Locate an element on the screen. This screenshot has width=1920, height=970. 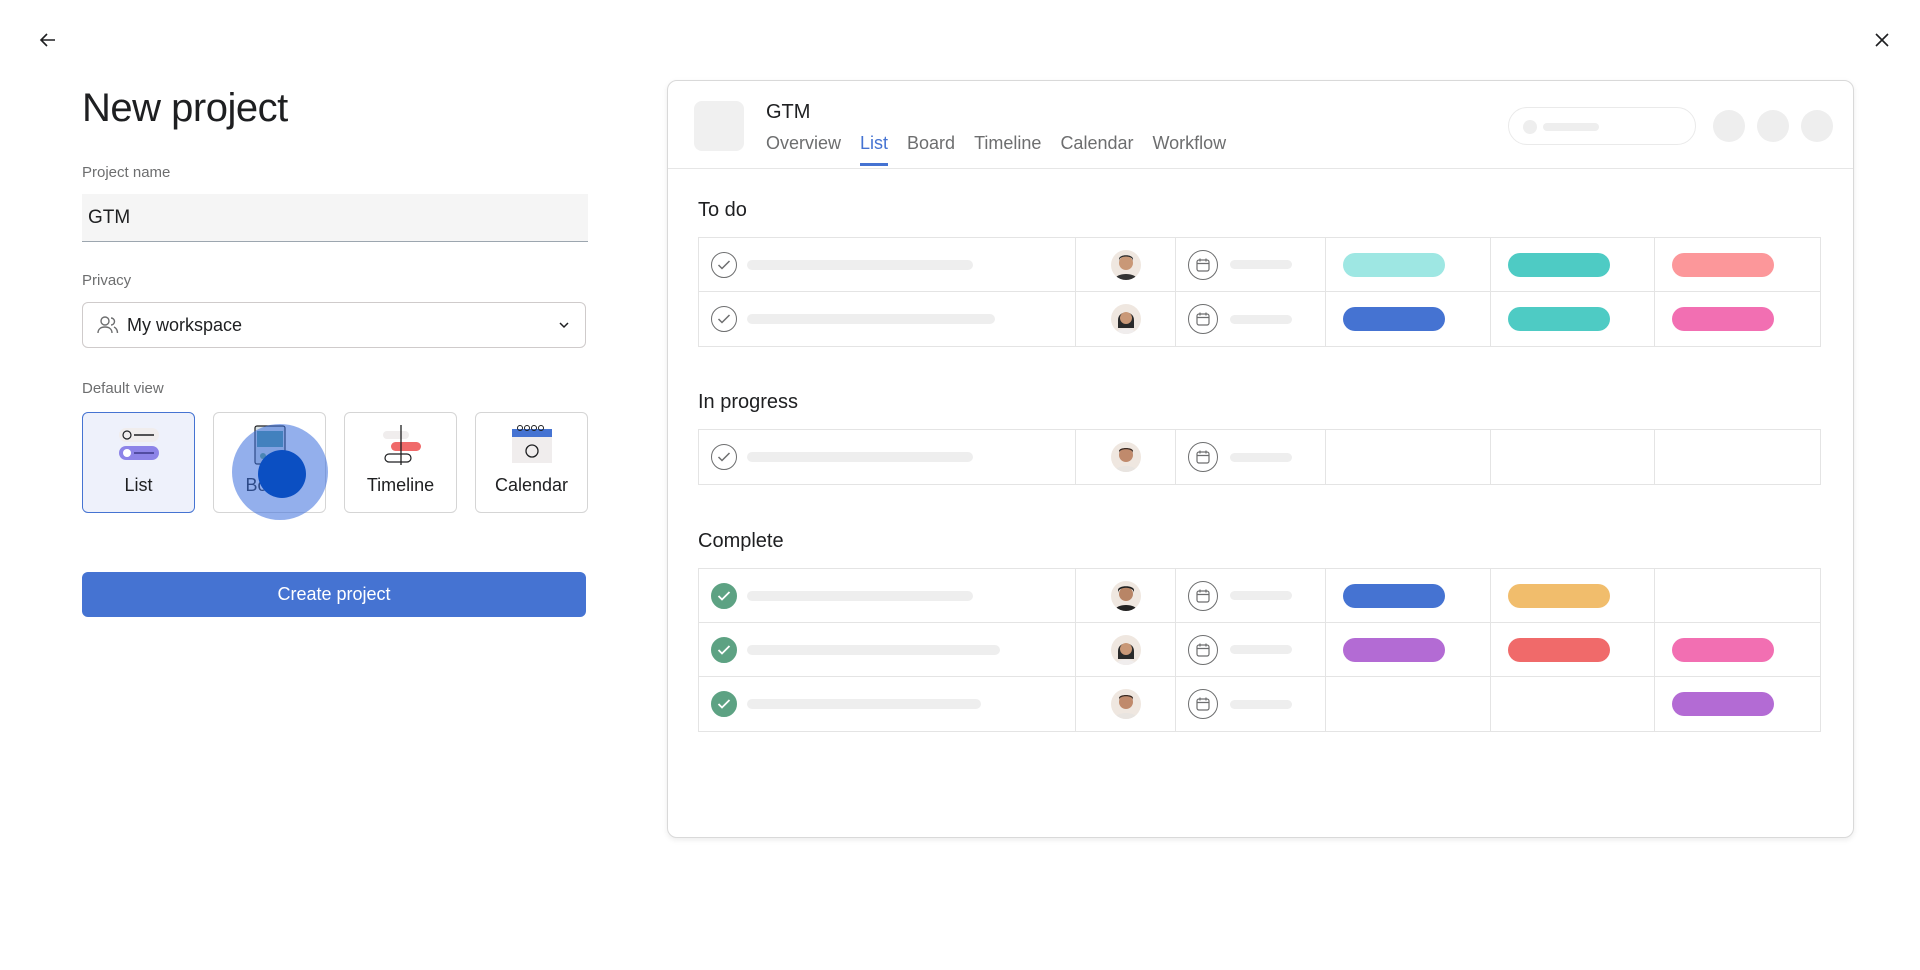
close-icon is located at coordinates (1882, 40).